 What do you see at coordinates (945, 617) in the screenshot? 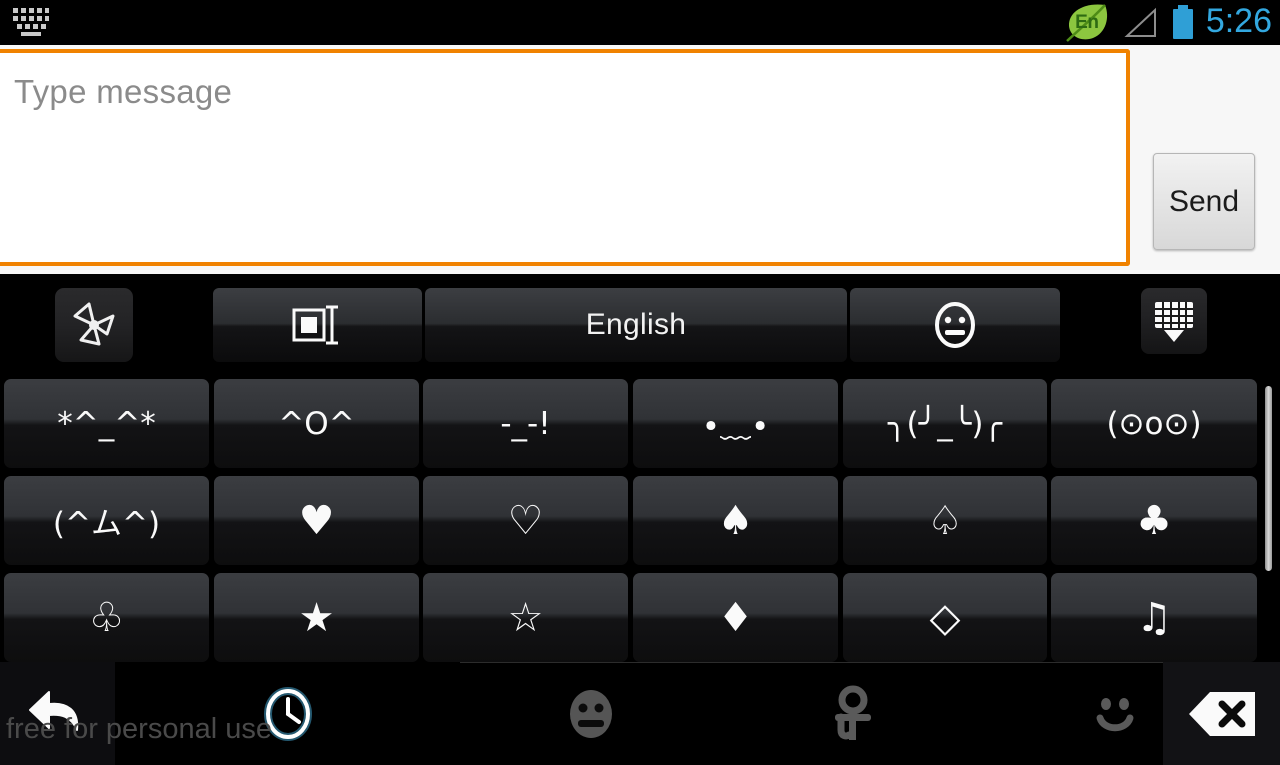
I see `emoticon-key: ◇` at bounding box center [945, 617].